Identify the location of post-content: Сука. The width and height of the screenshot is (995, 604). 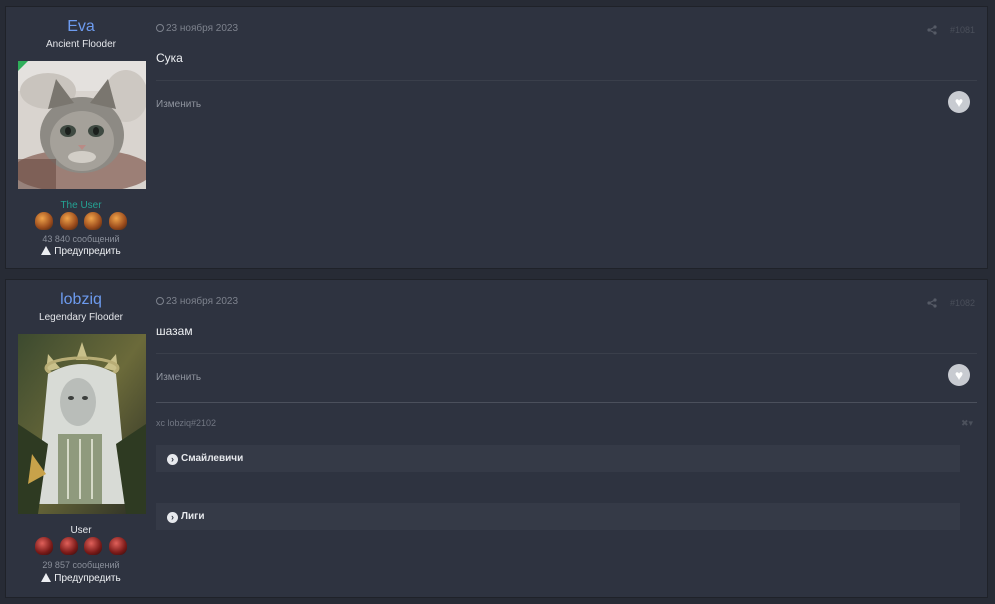
(169, 58).